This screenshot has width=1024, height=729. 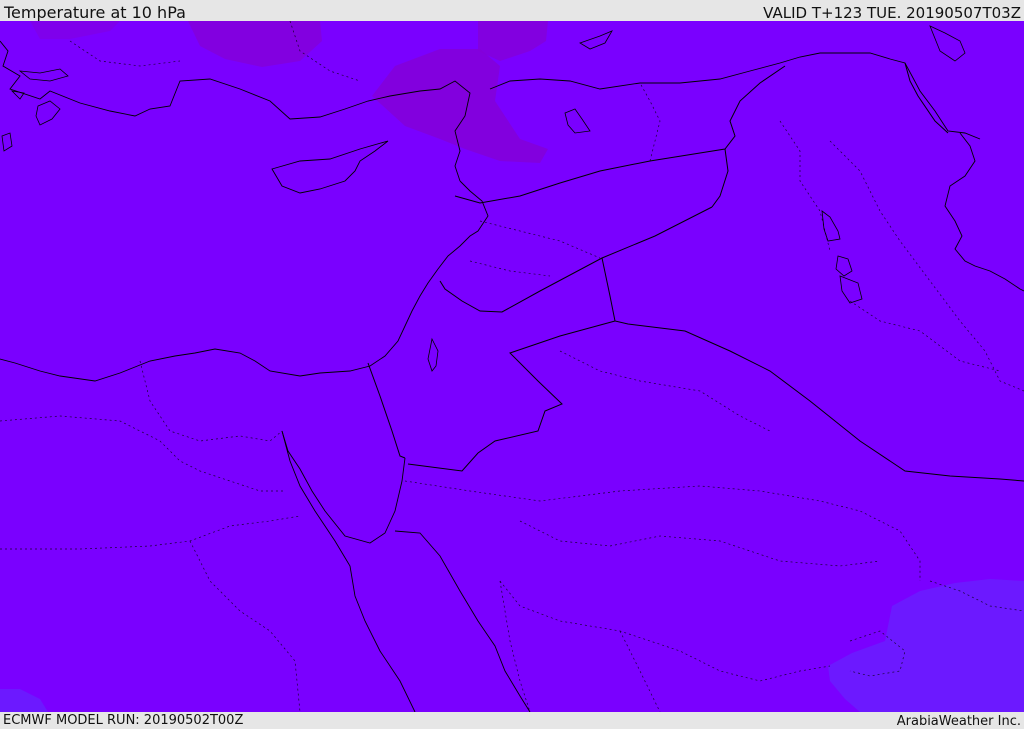 I want to click on valid-time-label: VALID T+123 TUE. 20190507T03Z, so click(x=892, y=13).